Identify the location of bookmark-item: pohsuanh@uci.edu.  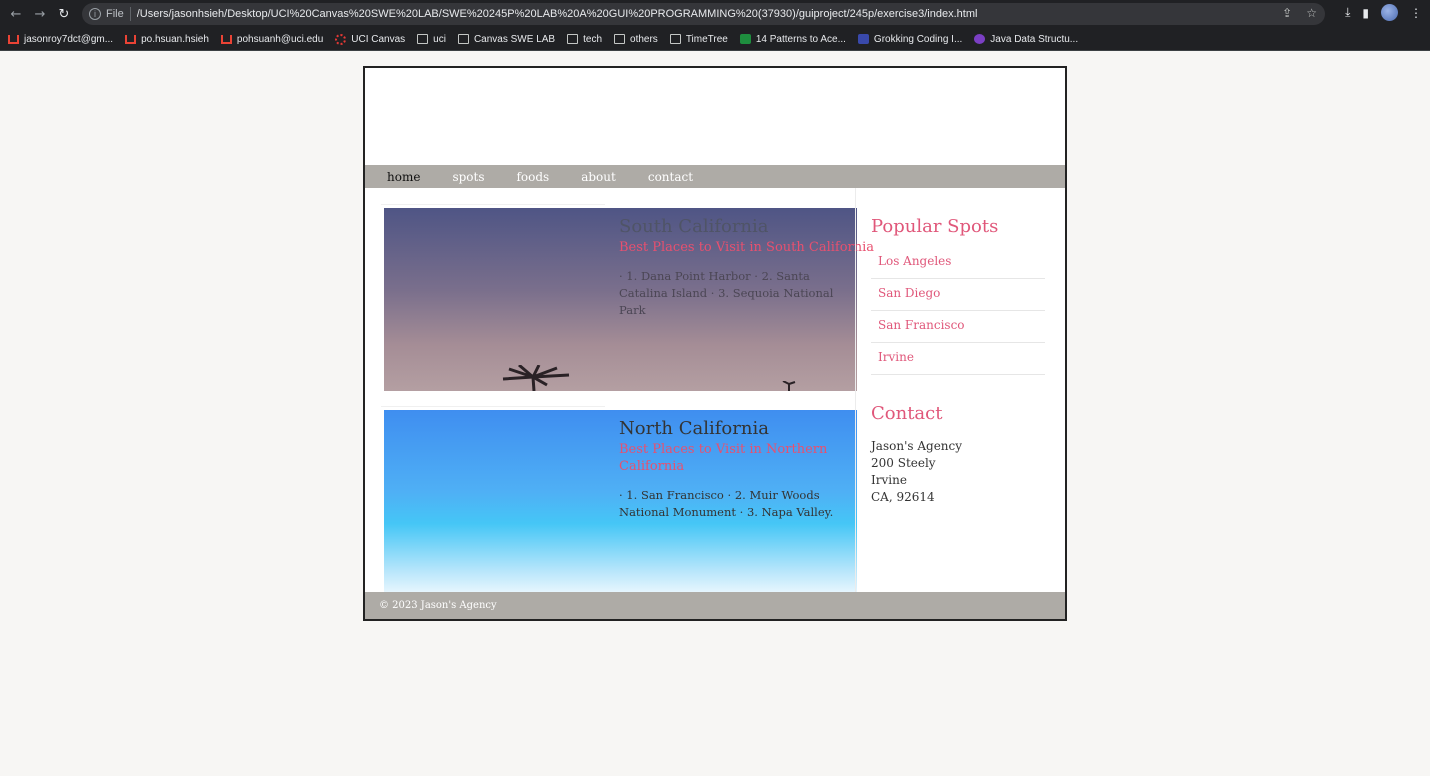
(272, 39).